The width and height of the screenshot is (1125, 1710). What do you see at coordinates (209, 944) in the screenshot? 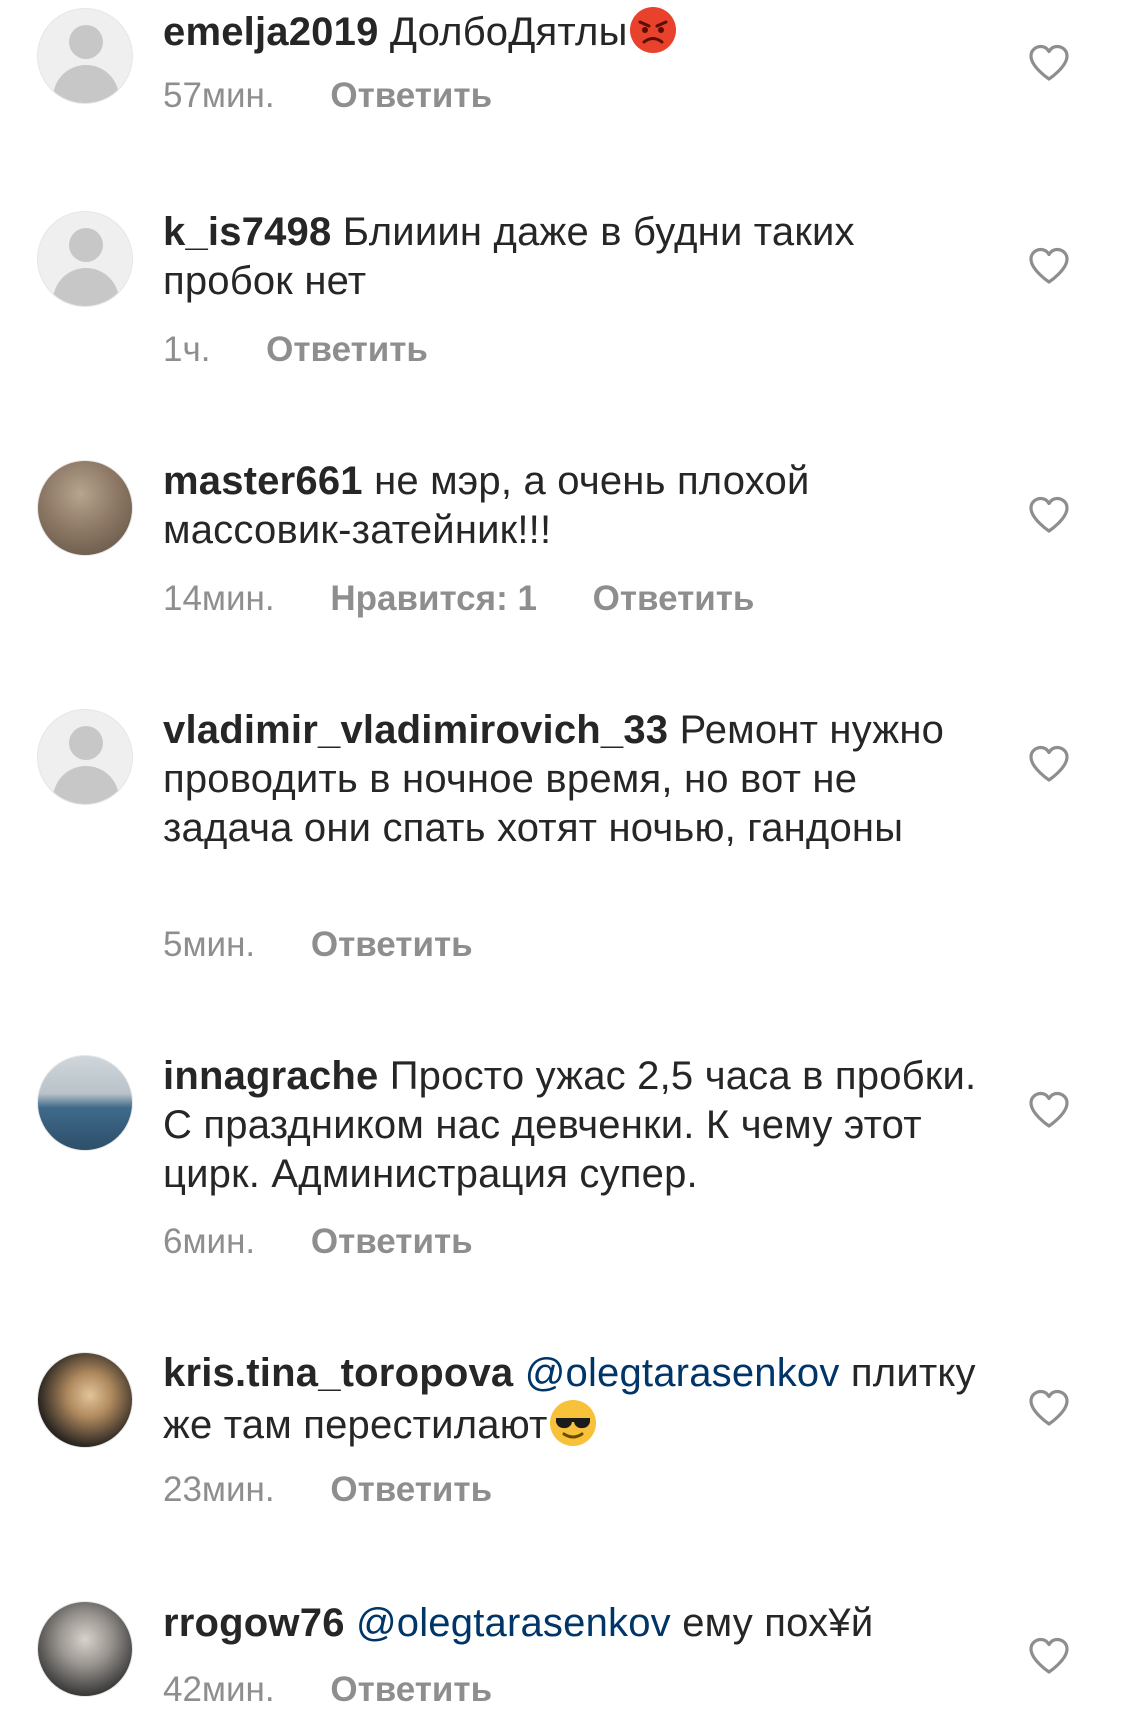
I see `comment-time: 5мин.` at bounding box center [209, 944].